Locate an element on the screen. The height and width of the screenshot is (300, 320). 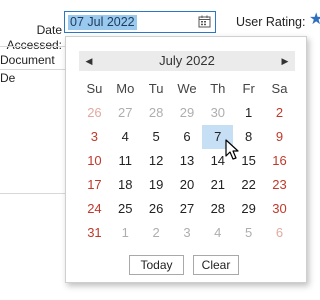
tab-divider-bottom is located at coordinates (33, 69).